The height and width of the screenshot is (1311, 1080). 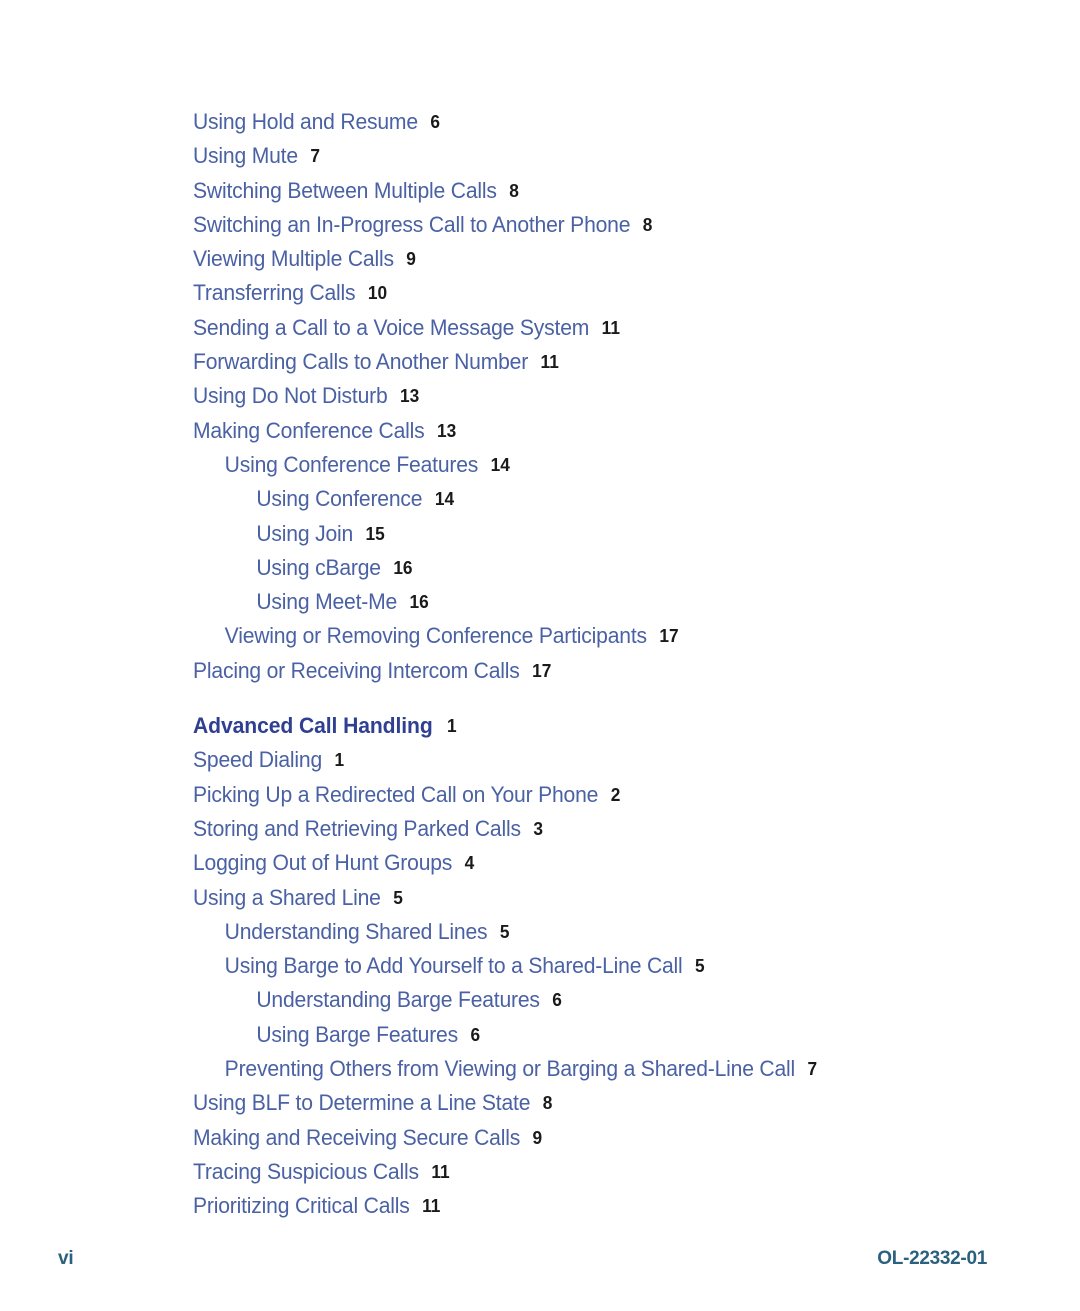 What do you see at coordinates (361, 362) in the screenshot?
I see `toc-entry-label: Forwarding Calls to Another Number` at bounding box center [361, 362].